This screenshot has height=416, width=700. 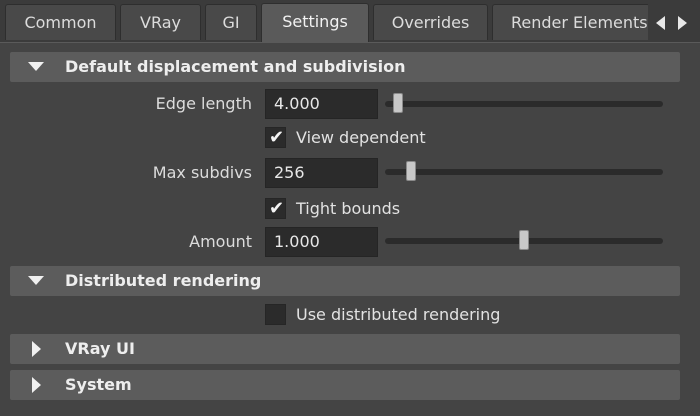 I want to click on tab-gi: GI, so click(x=231, y=22).